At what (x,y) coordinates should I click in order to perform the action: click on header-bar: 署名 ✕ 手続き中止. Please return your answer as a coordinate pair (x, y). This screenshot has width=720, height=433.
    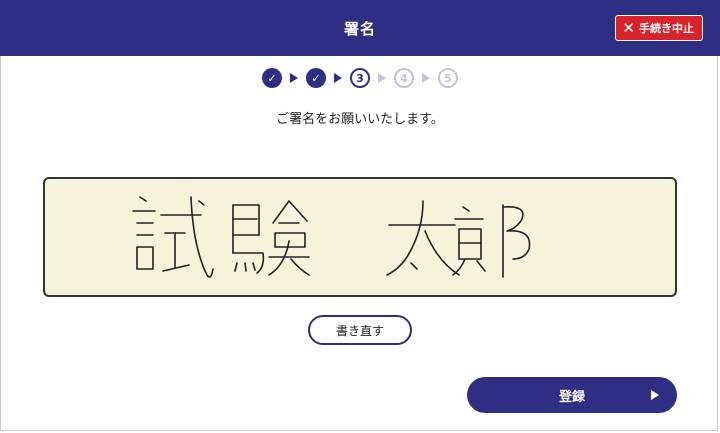
    Looking at the image, I should click on (360, 28).